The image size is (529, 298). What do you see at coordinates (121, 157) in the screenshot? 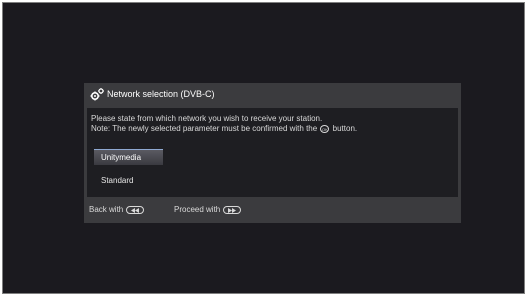
I see `option-label: Unitymedia` at bounding box center [121, 157].